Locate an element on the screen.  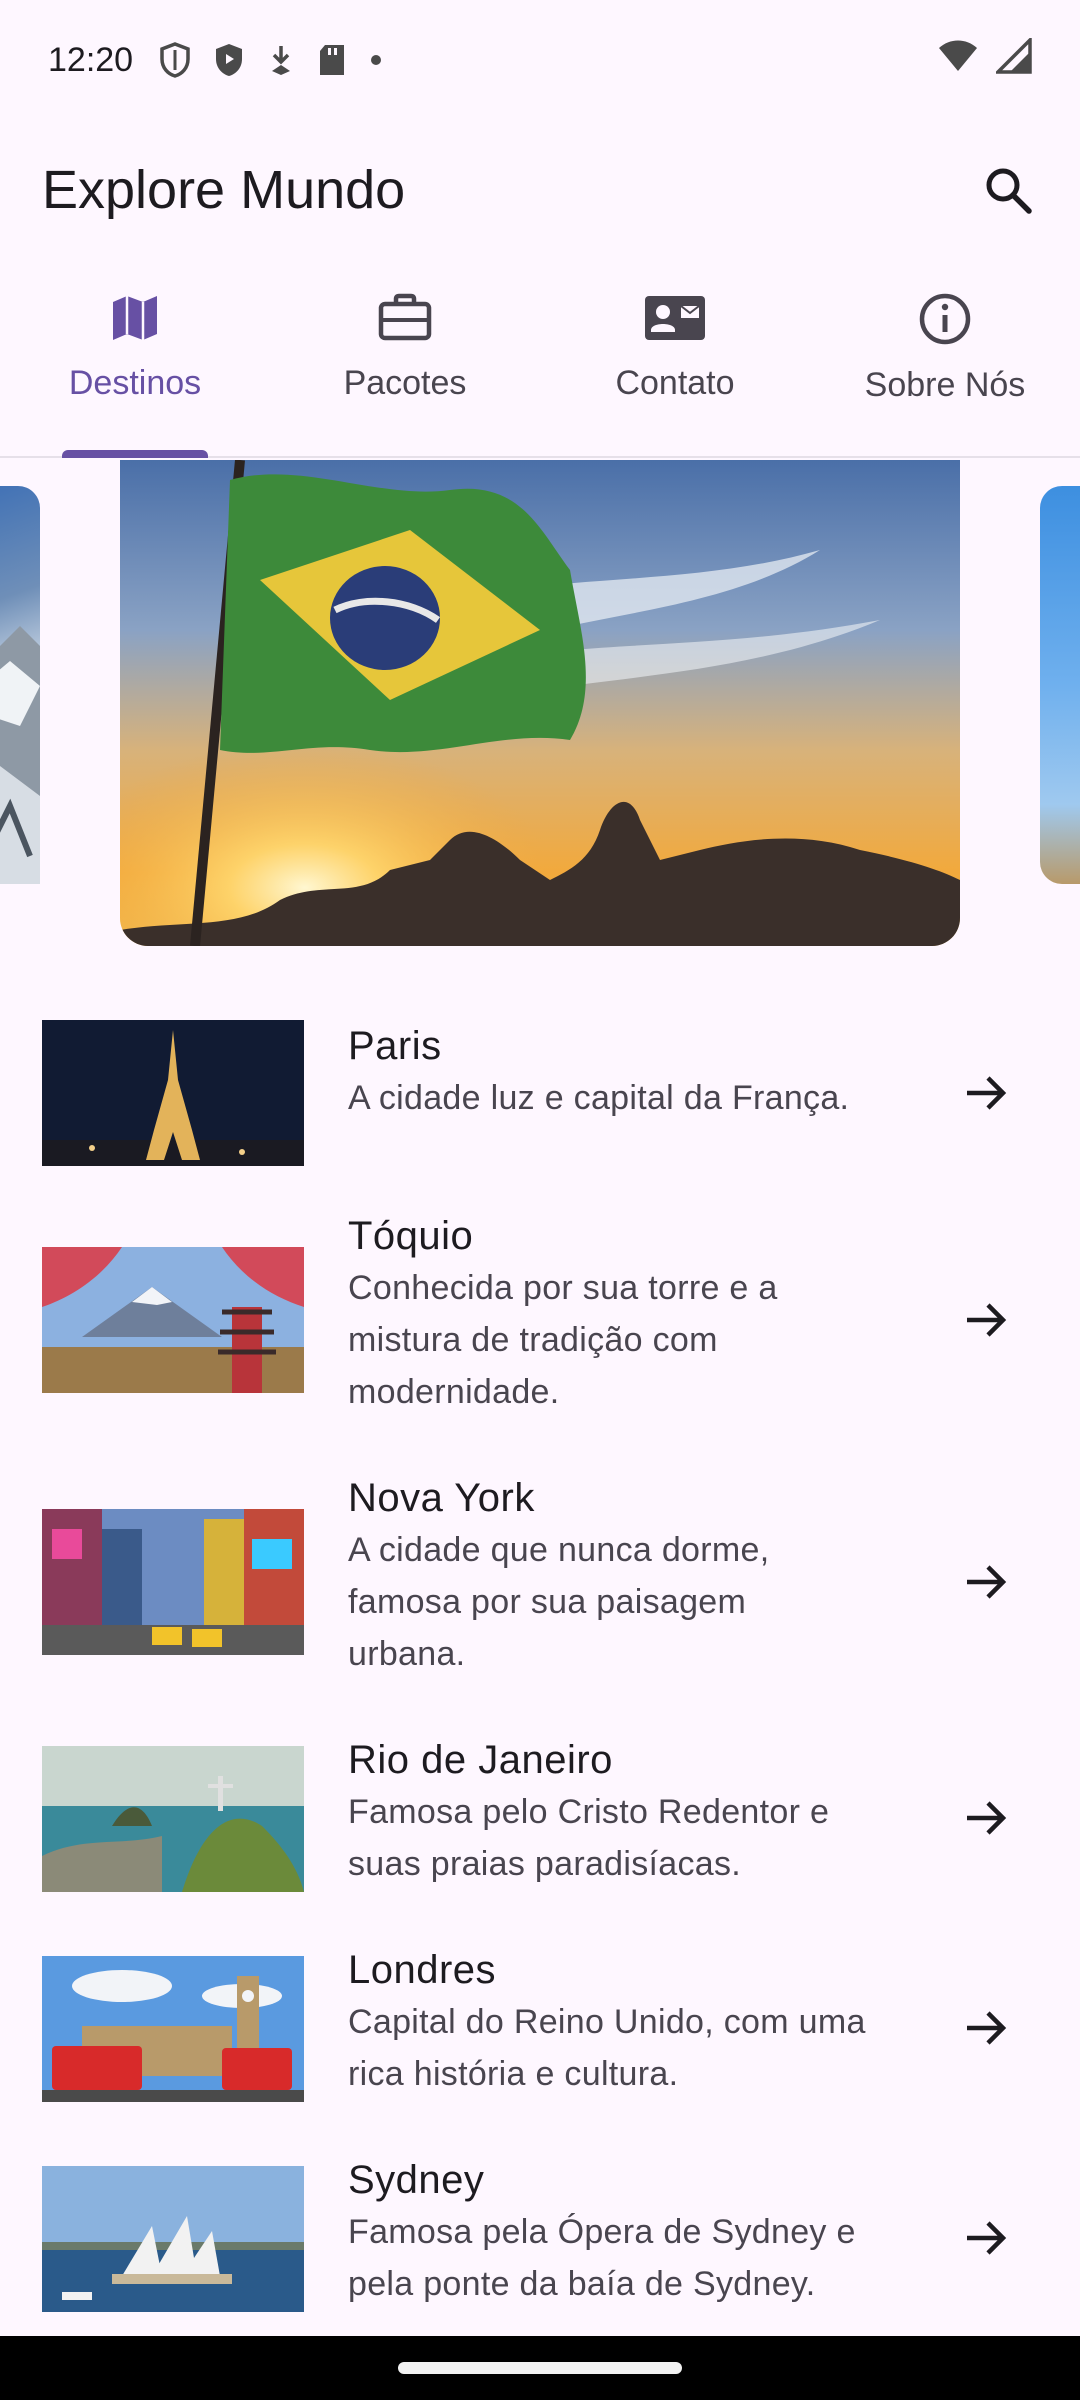
app-title: Explore Mundo is located at coordinates (224, 190).